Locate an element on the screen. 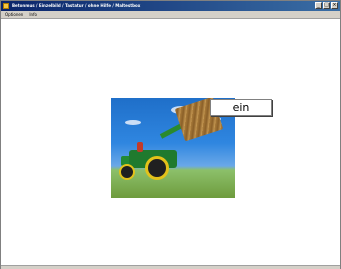  window-controls: _ □ × is located at coordinates (326, 6).